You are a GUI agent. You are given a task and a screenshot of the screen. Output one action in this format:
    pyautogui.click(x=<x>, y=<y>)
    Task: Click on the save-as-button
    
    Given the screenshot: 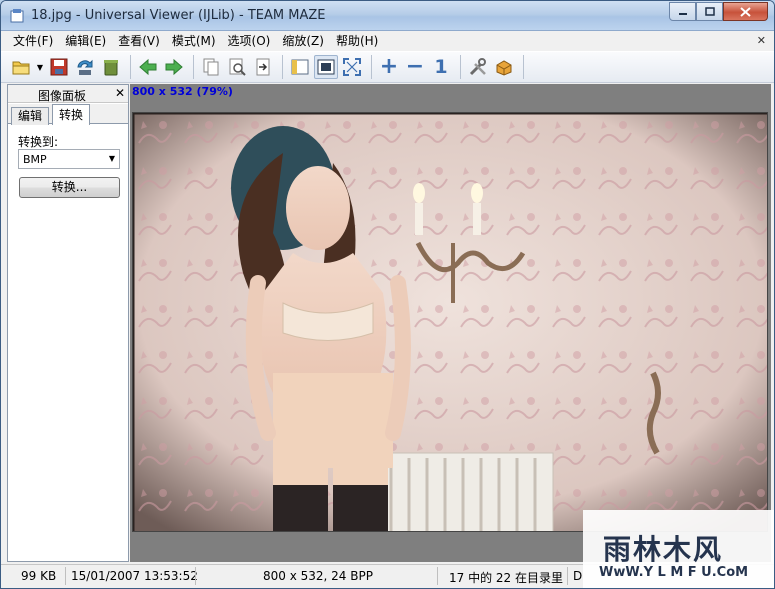 What is the action you would take?
    pyautogui.click(x=85, y=67)
    